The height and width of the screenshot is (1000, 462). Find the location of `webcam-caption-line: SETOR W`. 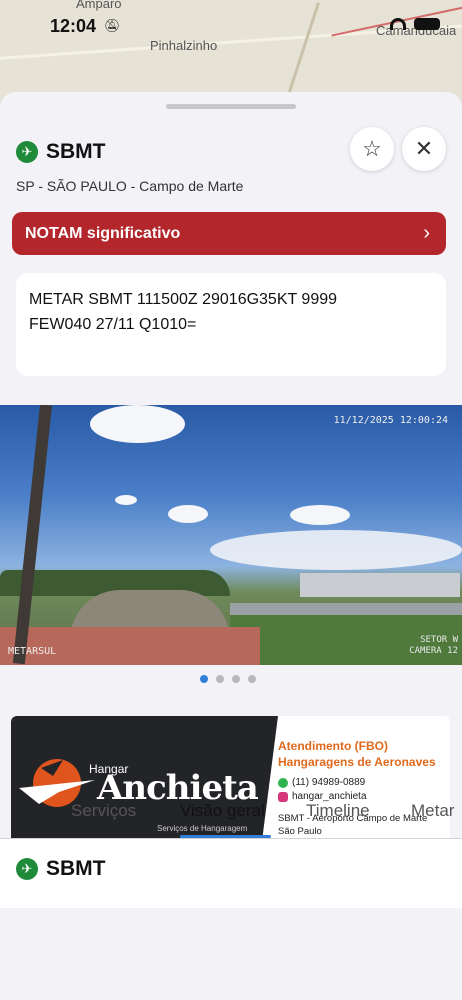

webcam-caption-line: SETOR W is located at coordinates (439, 640).